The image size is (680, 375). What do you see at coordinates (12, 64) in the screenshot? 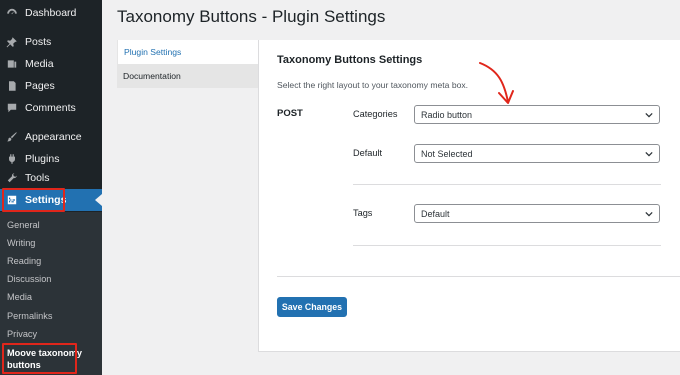
I see `media-icon` at bounding box center [12, 64].